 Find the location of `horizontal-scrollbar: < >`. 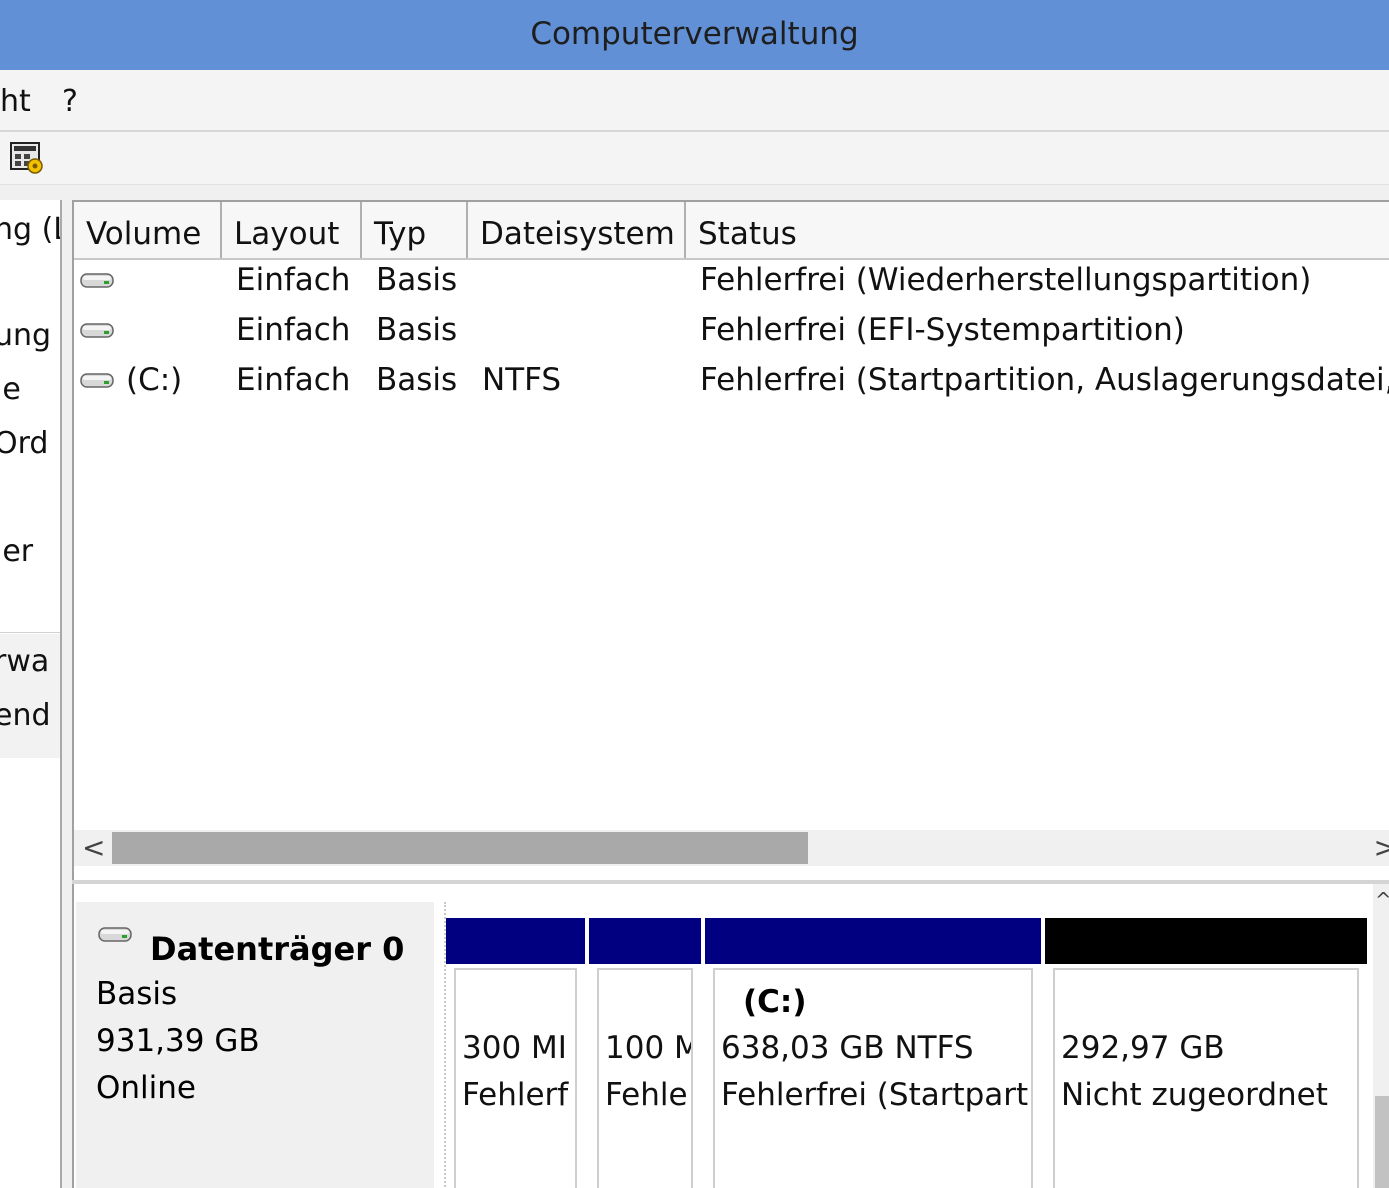

horizontal-scrollbar: < > is located at coordinates (731, 848).